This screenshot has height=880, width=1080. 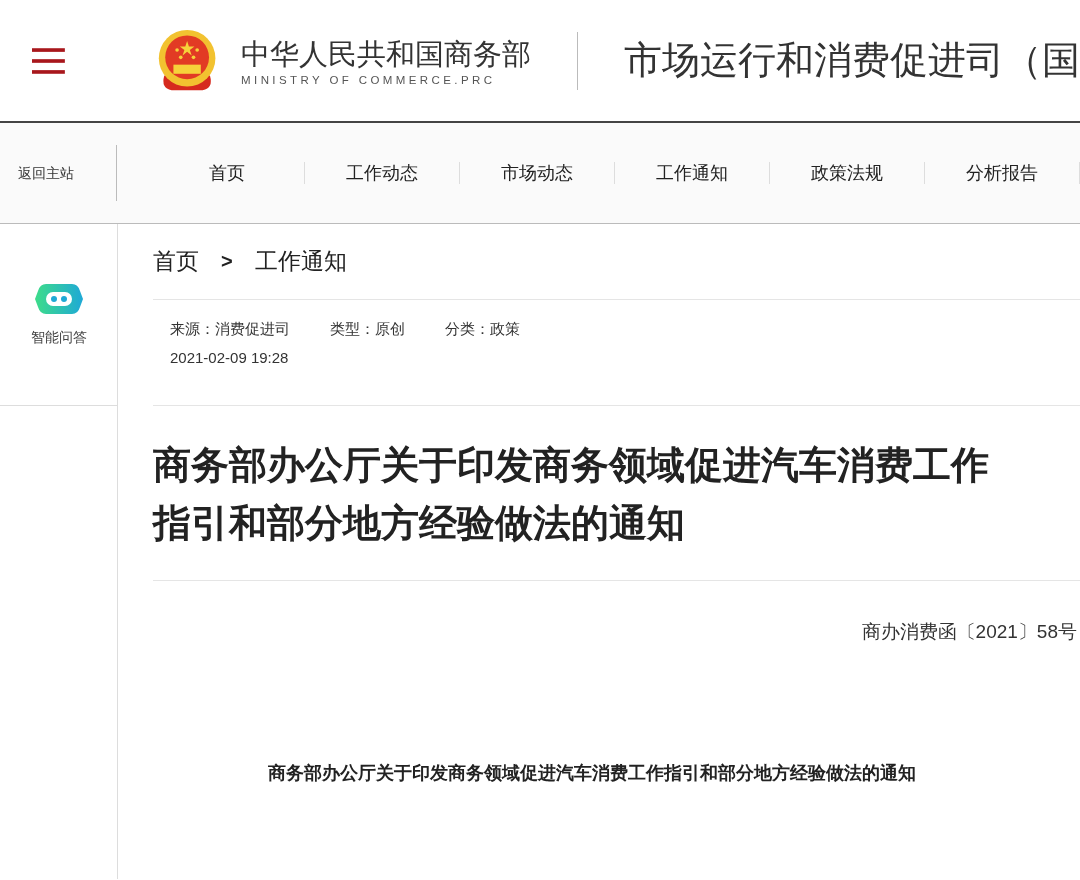 I want to click on nav-tab: 市场动态, so click(x=537, y=173).